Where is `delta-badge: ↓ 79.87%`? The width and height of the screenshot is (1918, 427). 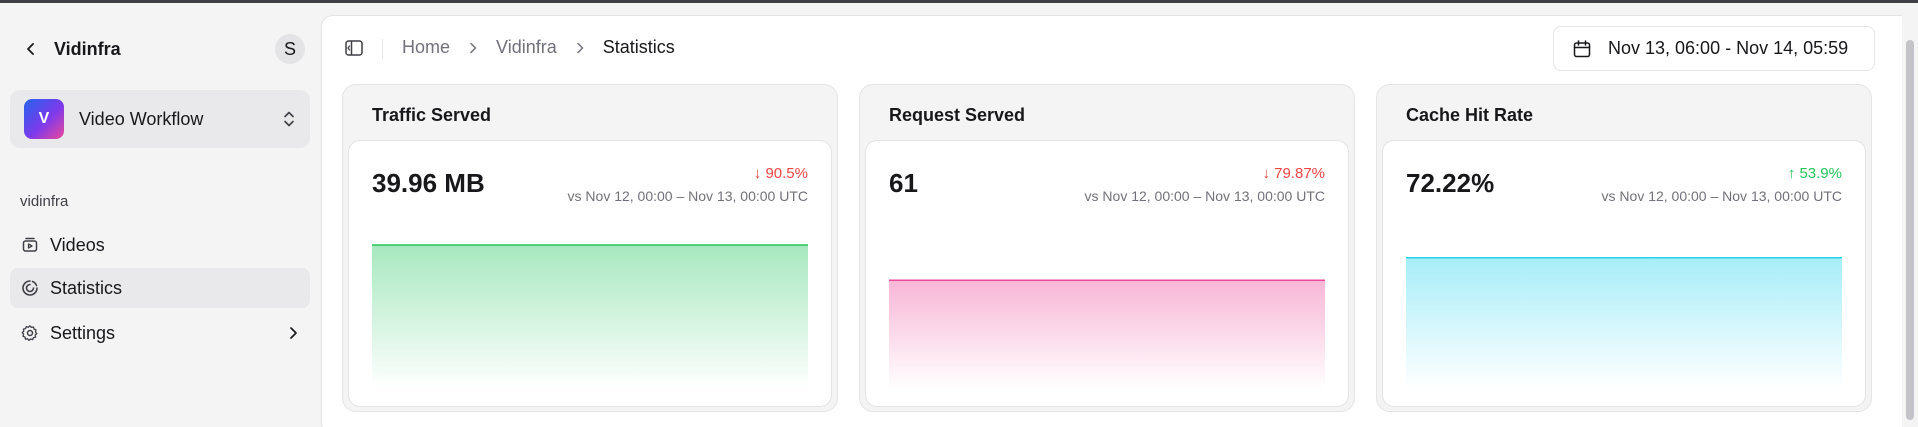 delta-badge: ↓ 79.87% is located at coordinates (1293, 173).